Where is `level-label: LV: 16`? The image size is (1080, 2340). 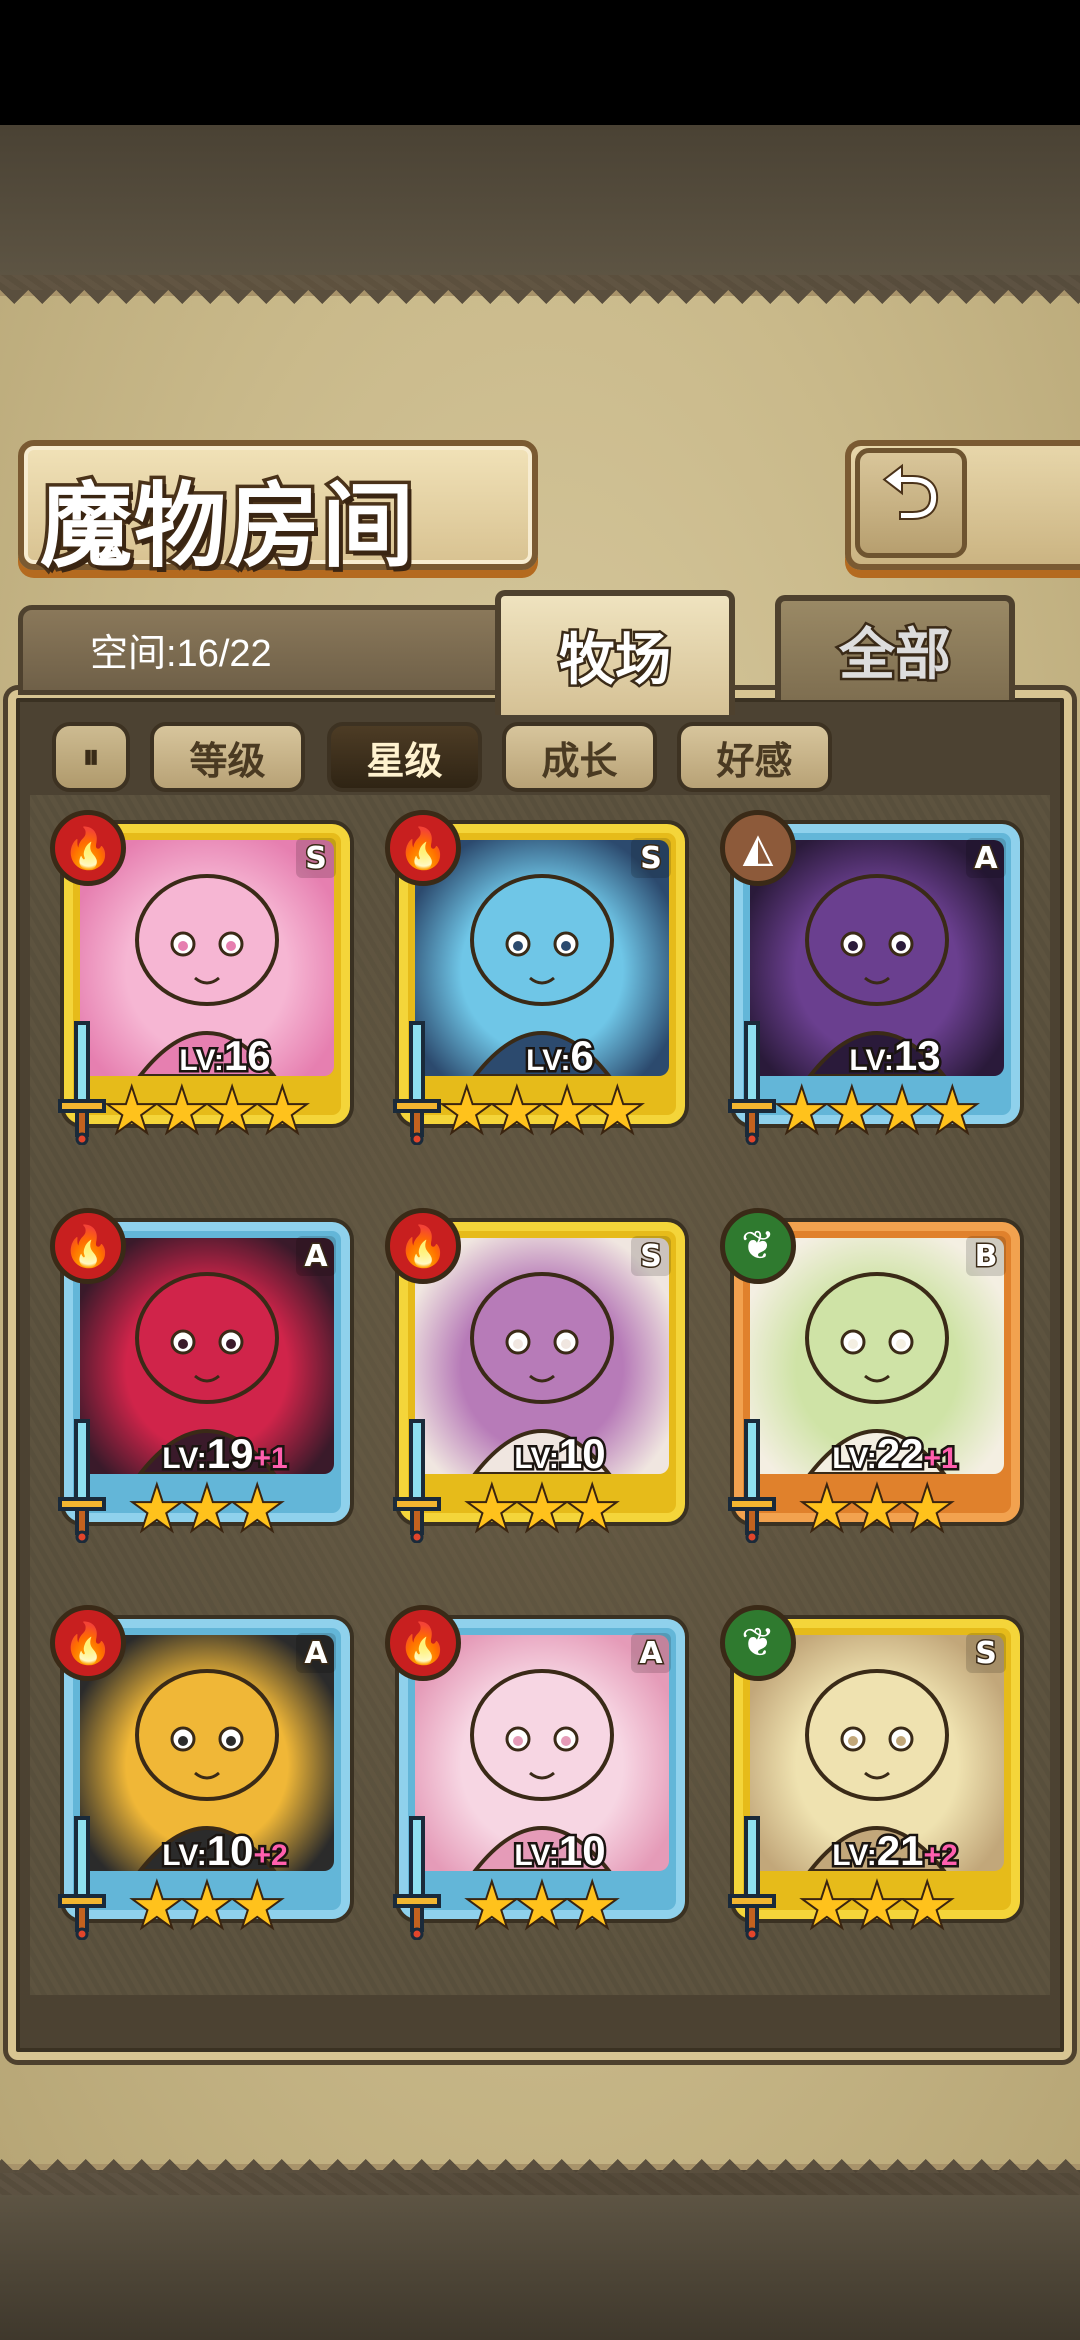
level-label: LV: 16 is located at coordinates (225, 1056).